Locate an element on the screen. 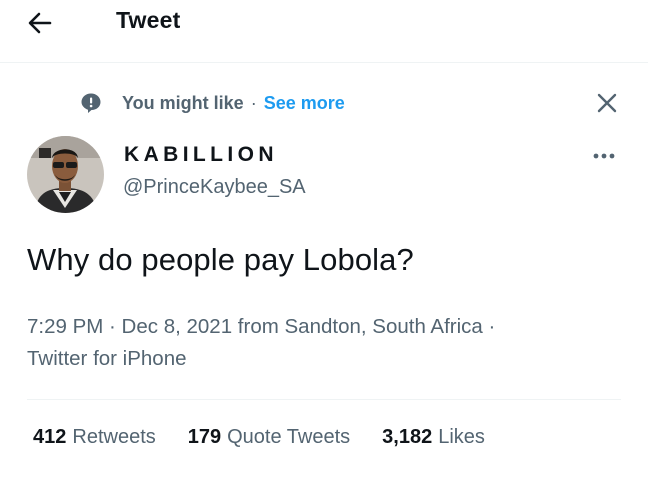  author-display-name: KABILLION is located at coordinates (201, 155).